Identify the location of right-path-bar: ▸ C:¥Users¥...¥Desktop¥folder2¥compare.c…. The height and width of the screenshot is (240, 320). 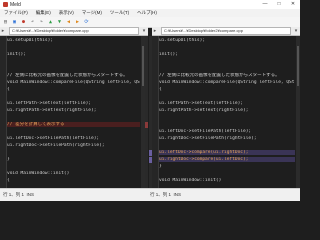
(226, 31).